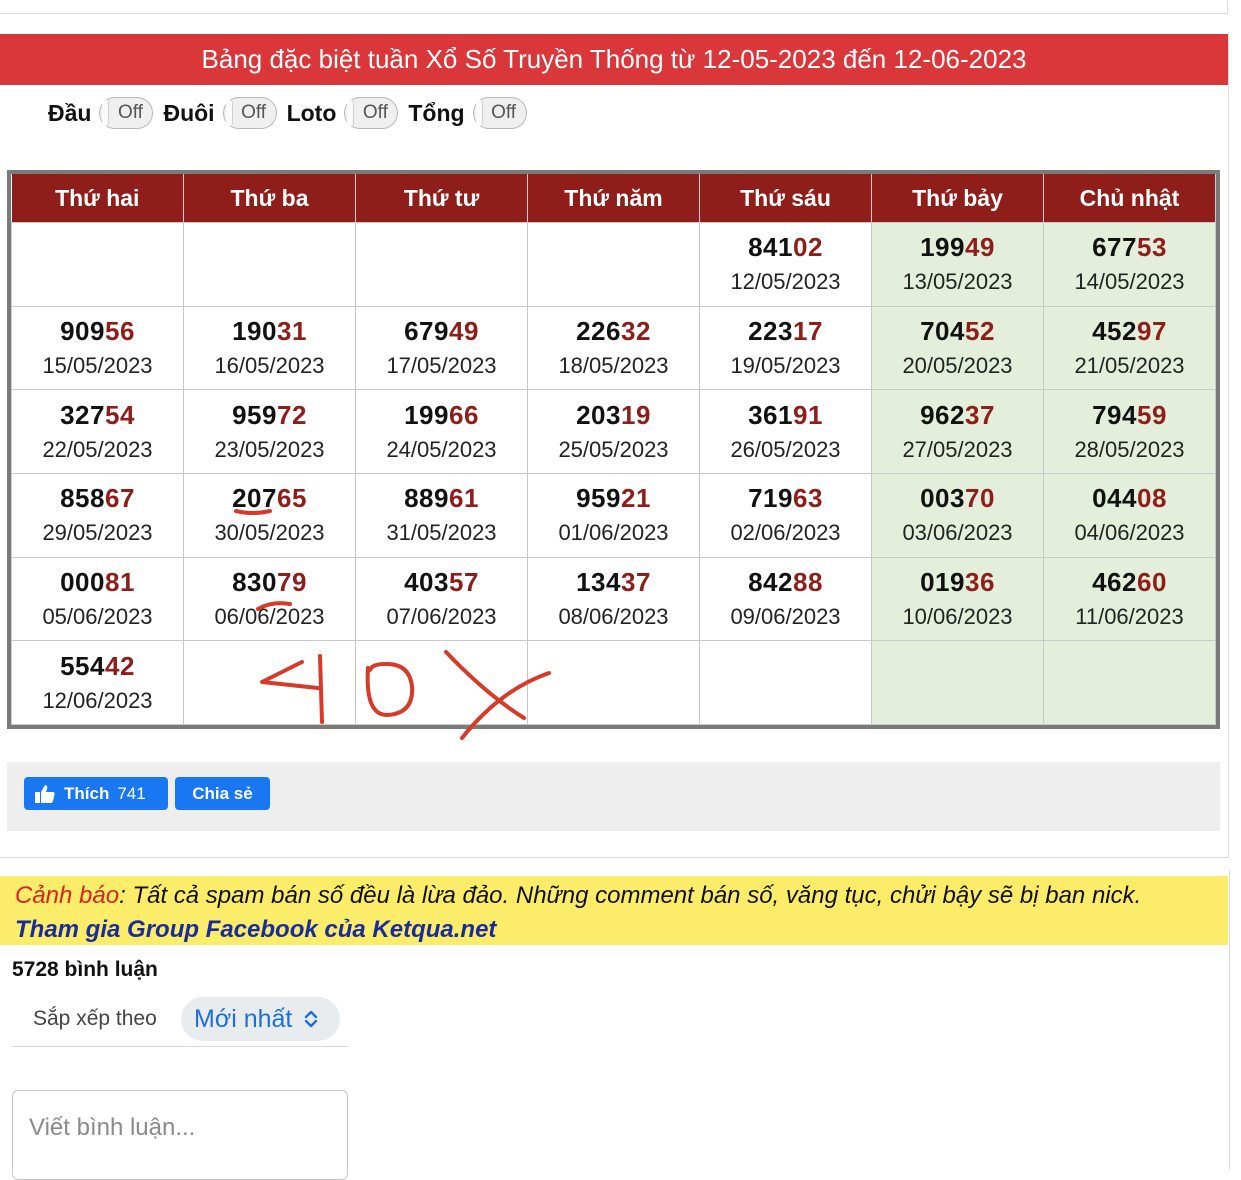 The image size is (1241, 1180). Describe the element at coordinates (1129, 515) in the screenshot. I see `result-cell: 04408 04/06/2023` at that location.